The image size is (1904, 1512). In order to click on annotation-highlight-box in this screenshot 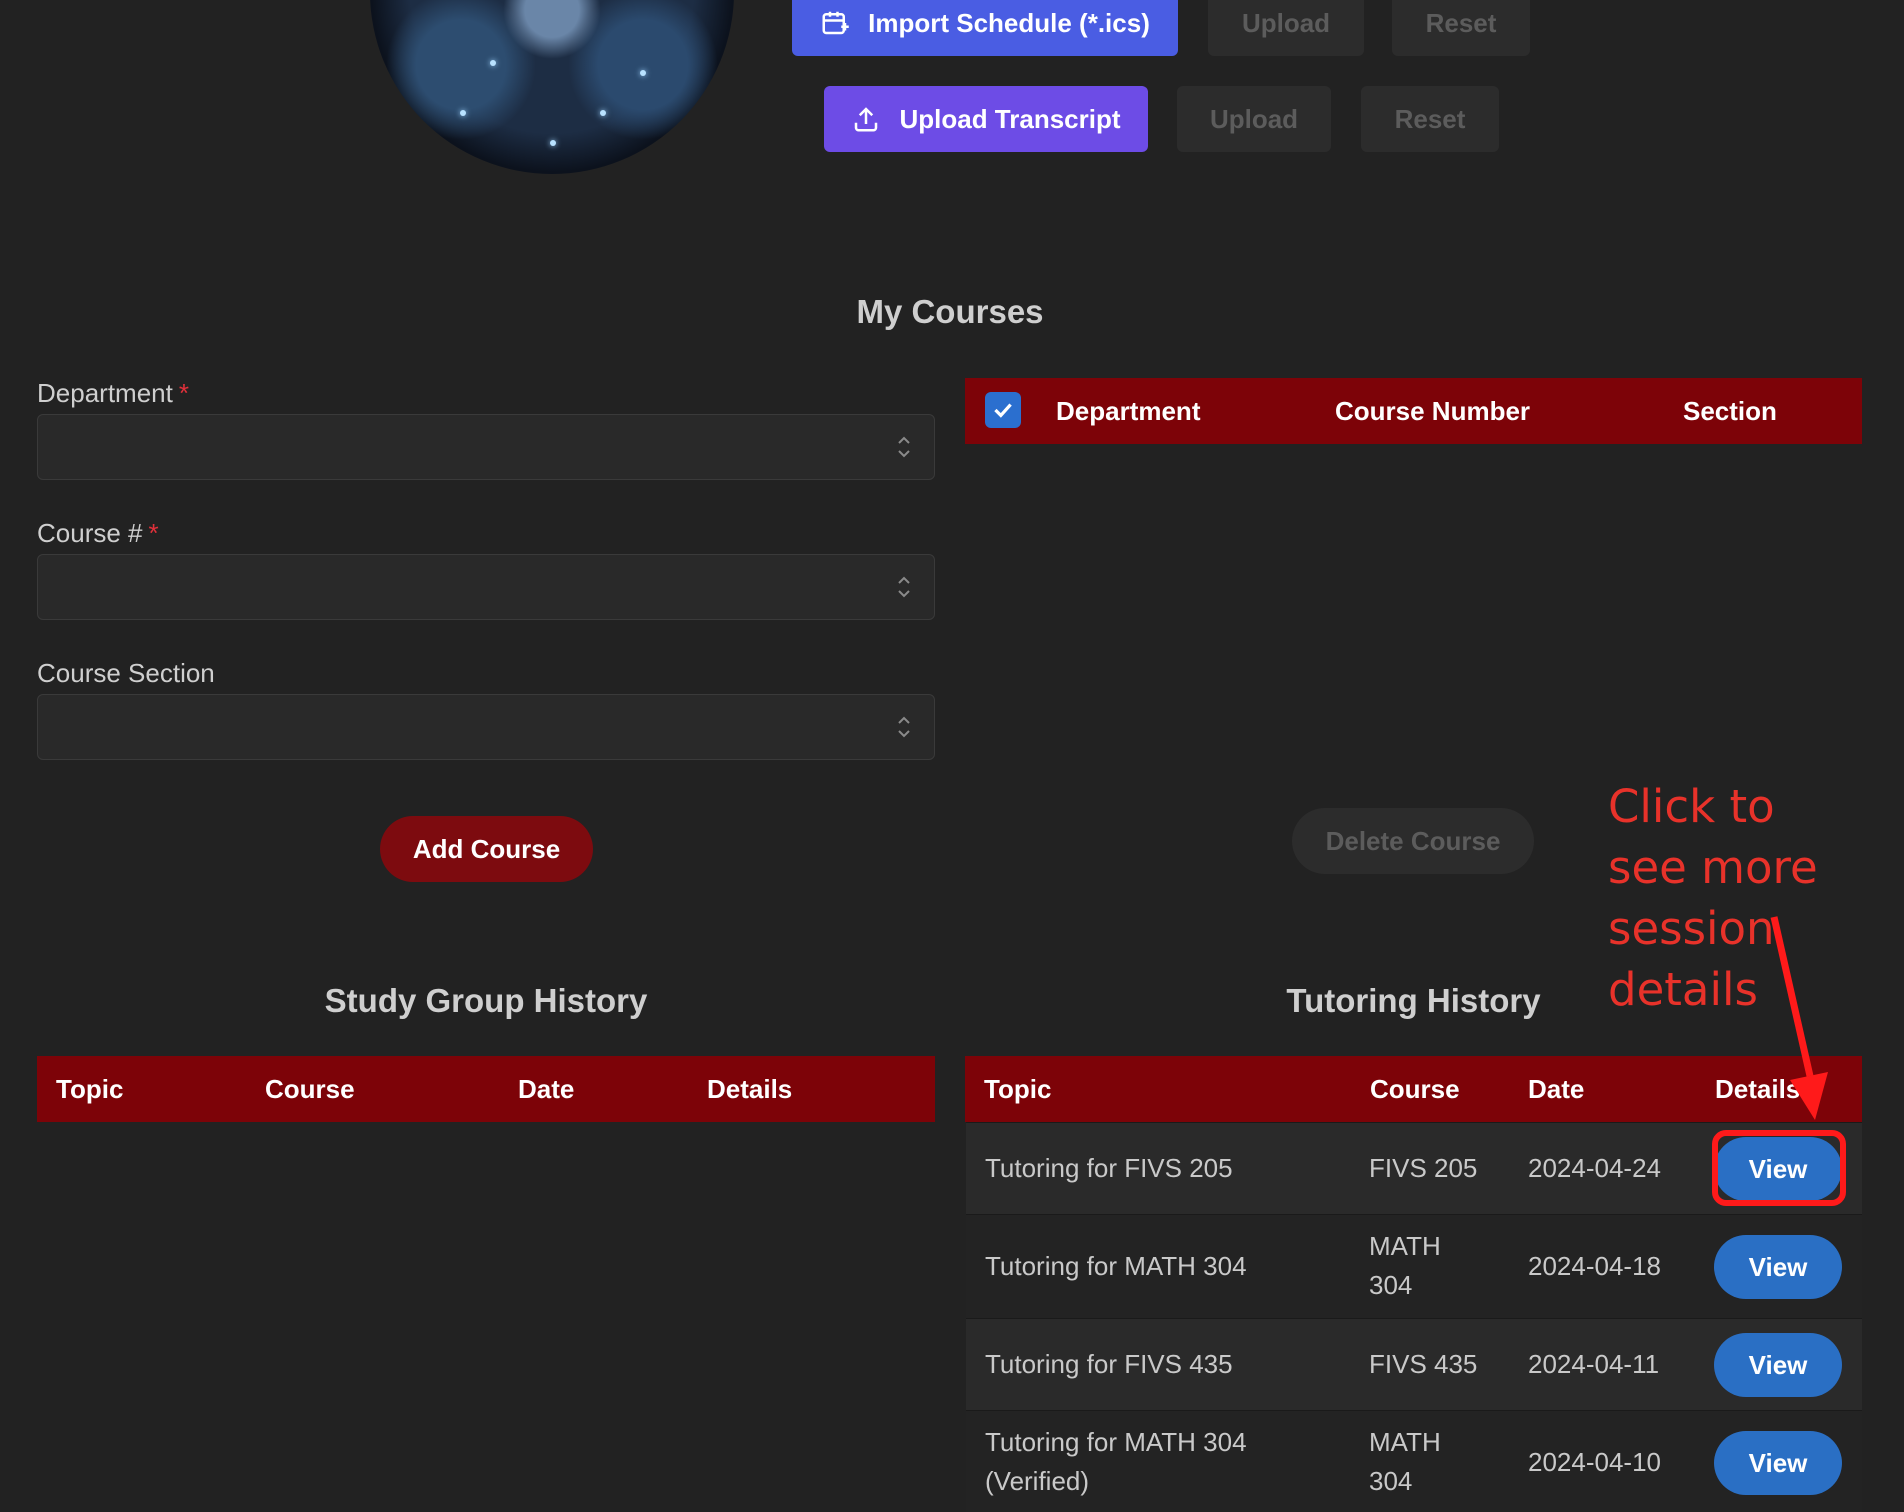, I will do `click(1779, 1168)`.